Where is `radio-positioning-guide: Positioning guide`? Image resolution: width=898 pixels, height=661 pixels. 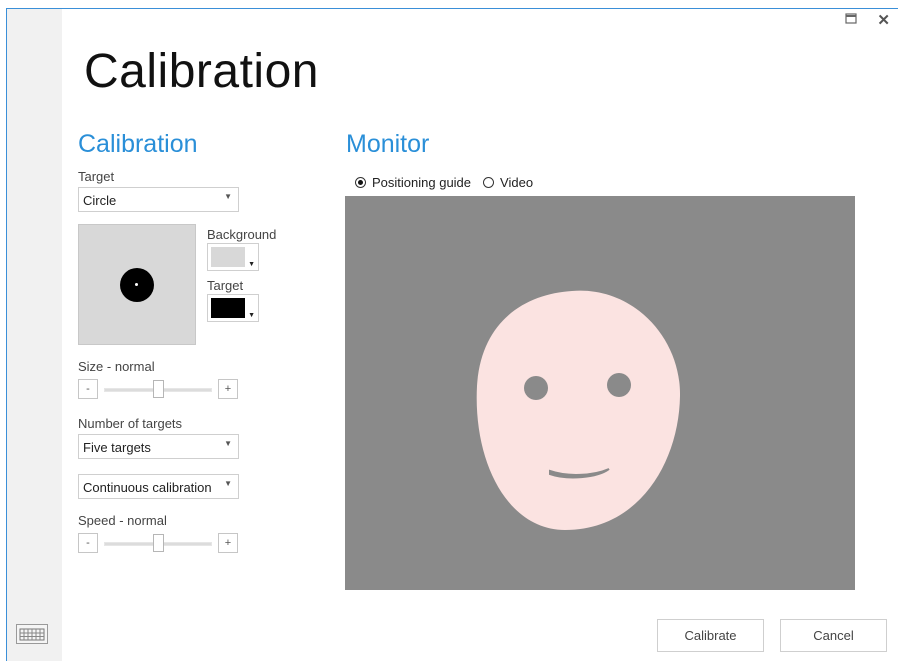 radio-positioning-guide: Positioning guide is located at coordinates (413, 182).